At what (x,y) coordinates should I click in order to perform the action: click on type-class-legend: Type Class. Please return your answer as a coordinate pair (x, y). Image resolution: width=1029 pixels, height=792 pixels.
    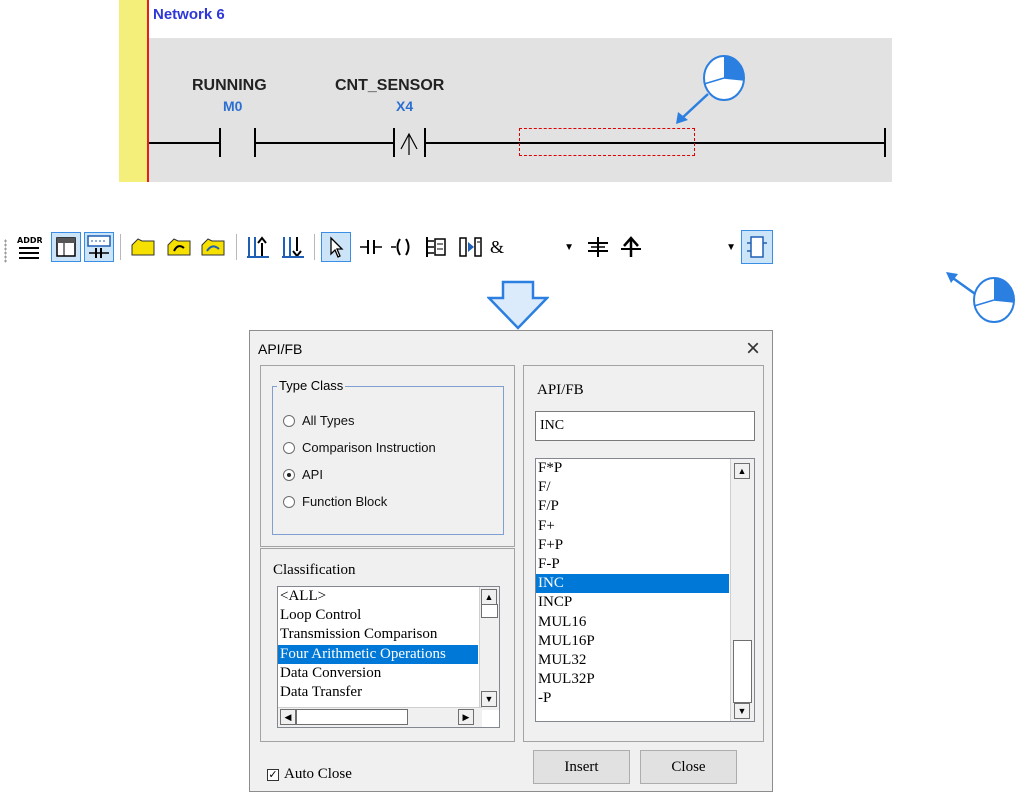
    Looking at the image, I should click on (311, 385).